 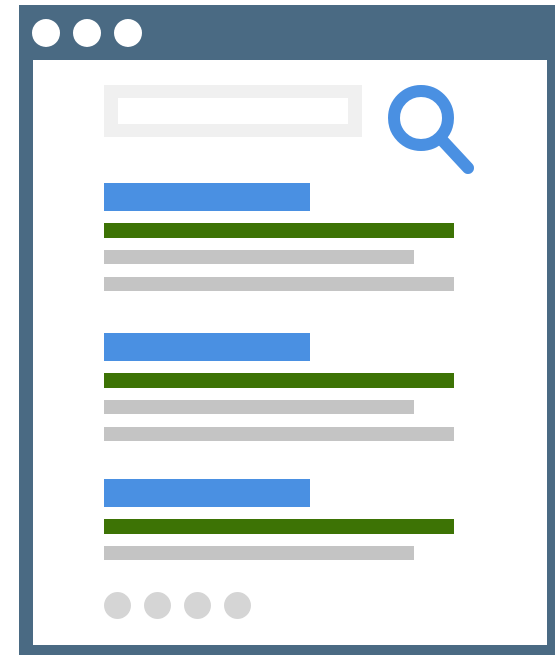 I want to click on search-icon-handle, so click(x=455, y=154).